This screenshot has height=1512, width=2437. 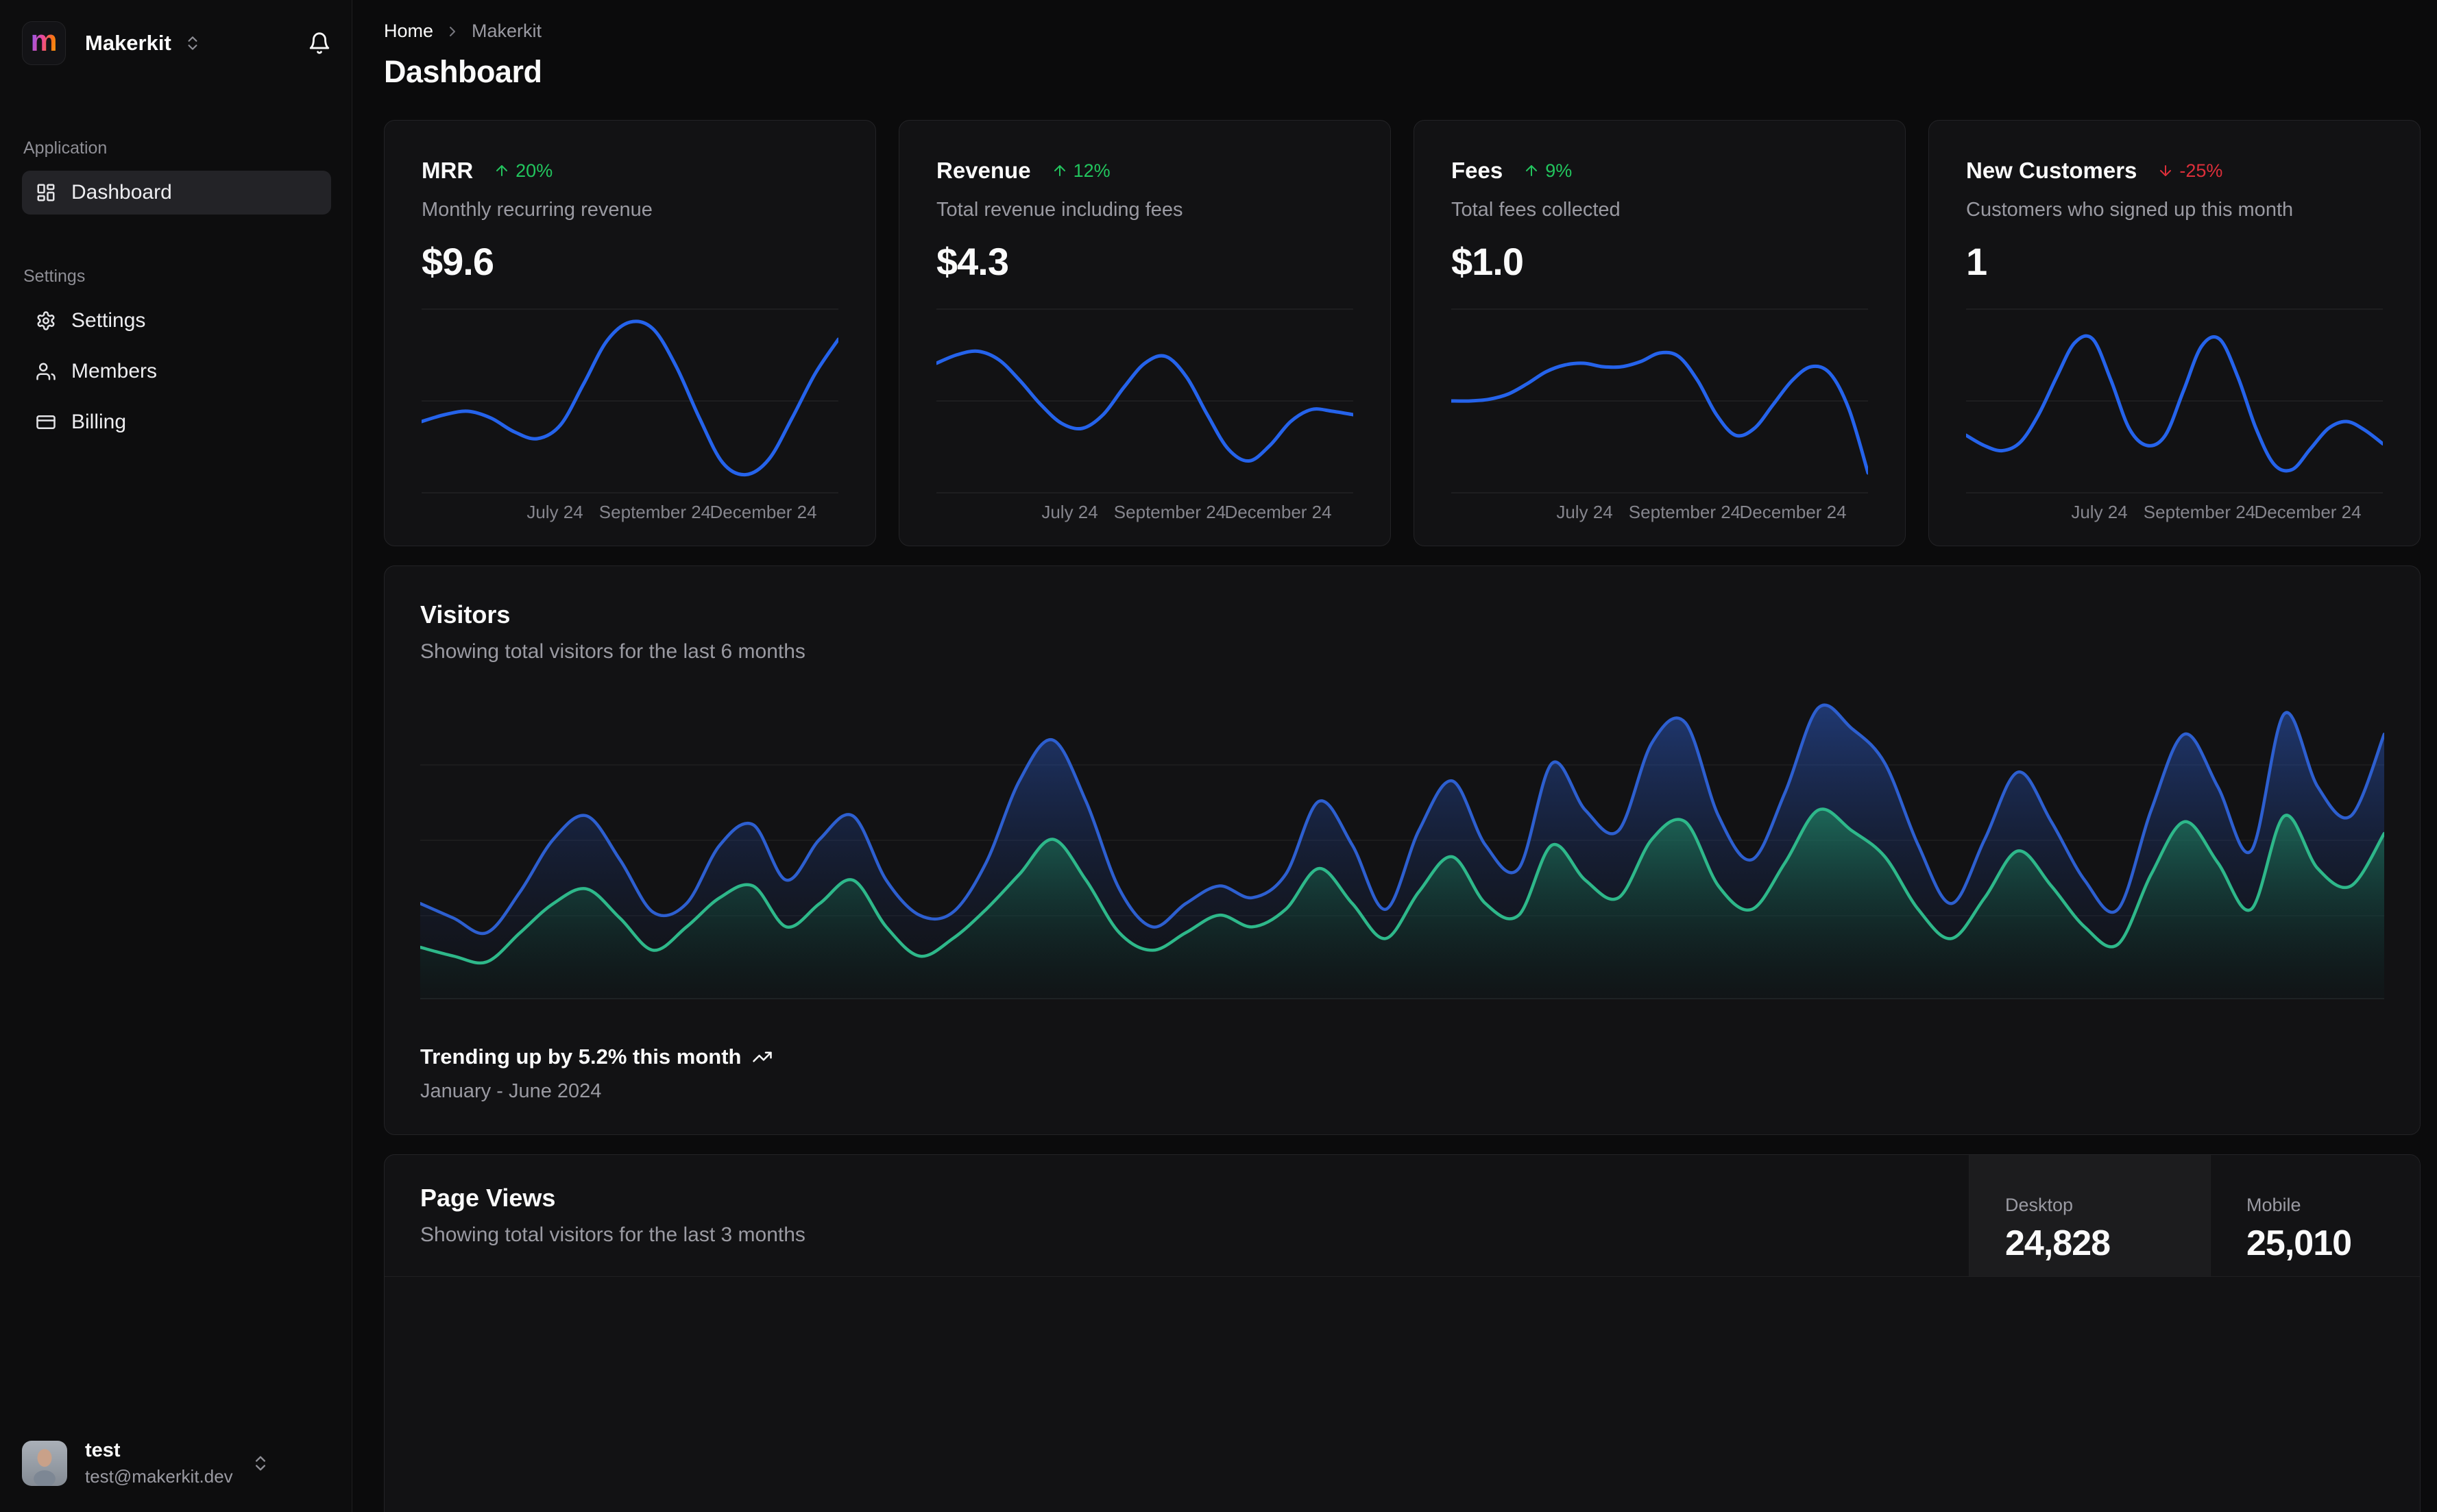 I want to click on sidebar-section-application: Application Dashboard, so click(x=176, y=176).